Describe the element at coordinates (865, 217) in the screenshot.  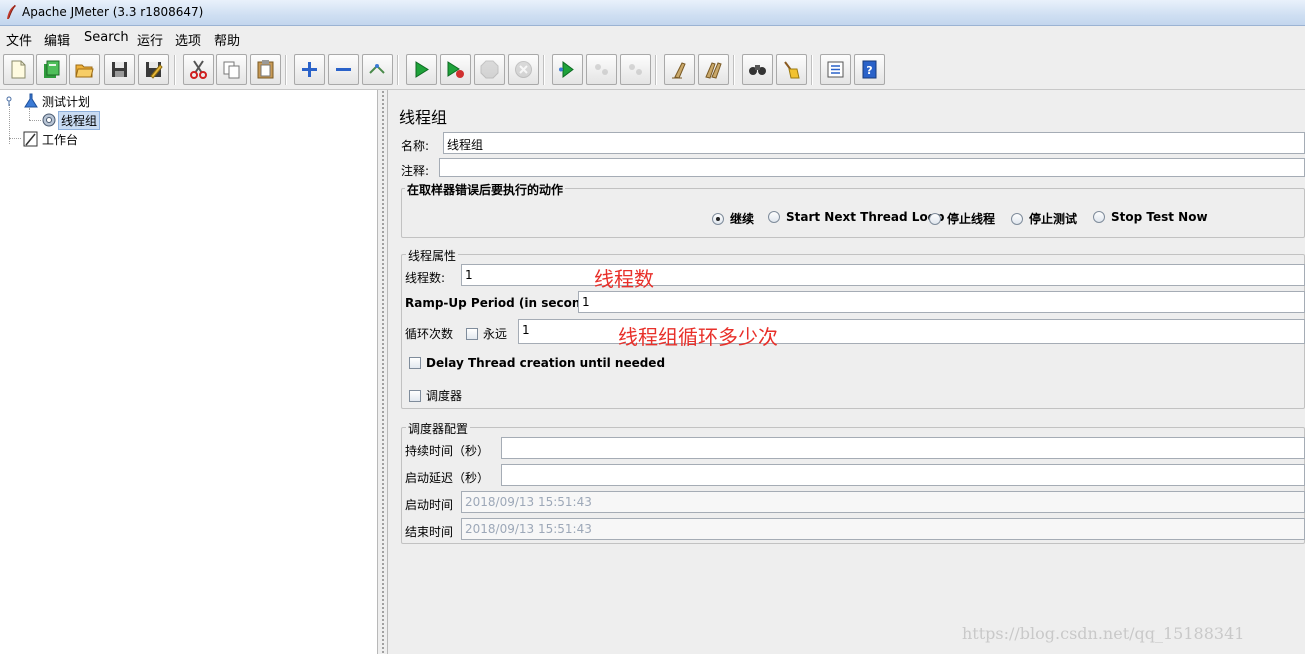
I see `radio-label: Start Next Thread Loop` at that location.